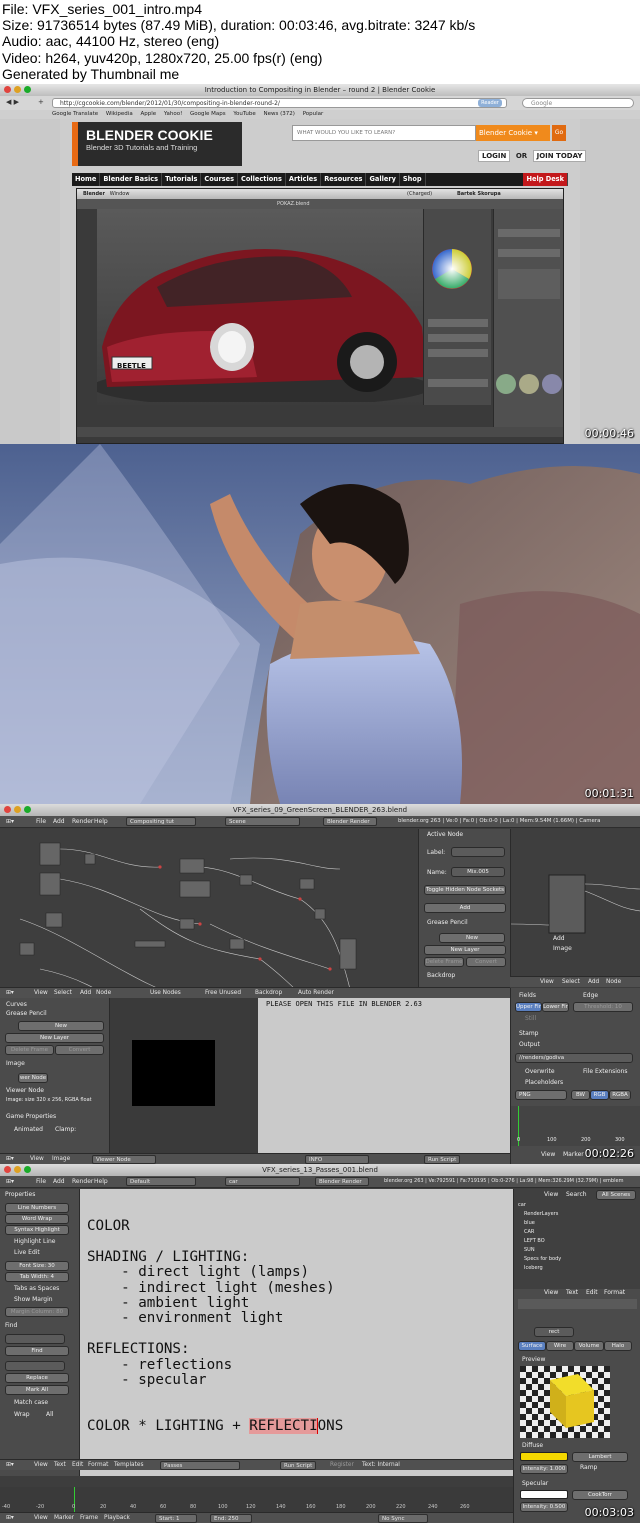 This screenshot has height=1523, width=640. I want to click on sync-mode-selector: No Sync, so click(403, 1518).